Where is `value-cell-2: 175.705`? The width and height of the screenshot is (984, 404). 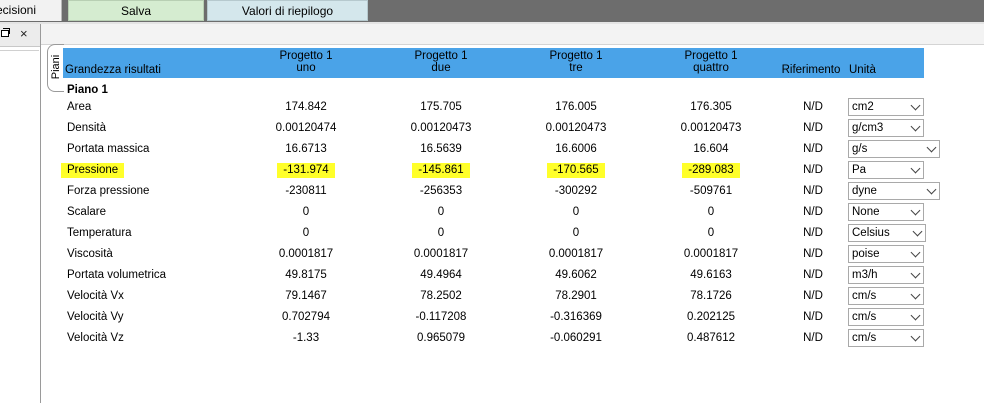 value-cell-2: 175.705 is located at coordinates (441, 107).